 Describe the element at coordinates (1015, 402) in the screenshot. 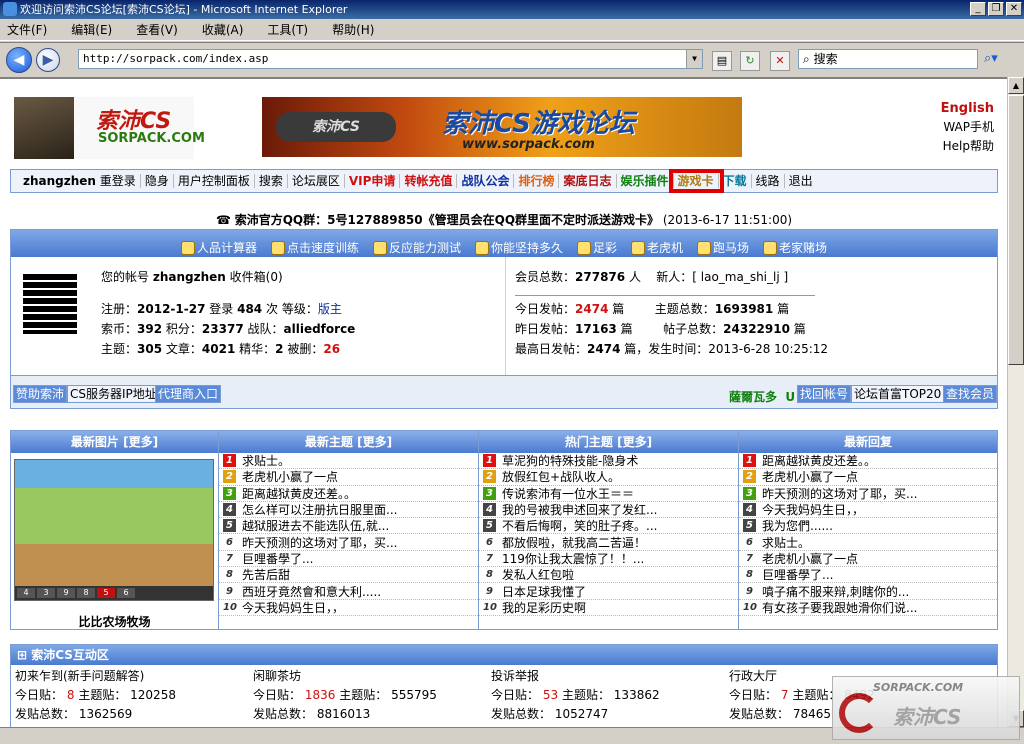

I see `vertical-scrollbar: ▲ ▼` at that location.